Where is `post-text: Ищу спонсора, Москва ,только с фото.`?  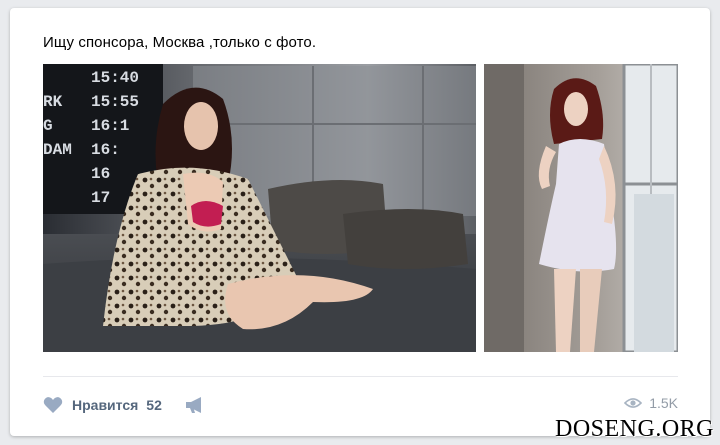 post-text: Ищу спонсора, Москва ,только с фото. is located at coordinates (180, 42).